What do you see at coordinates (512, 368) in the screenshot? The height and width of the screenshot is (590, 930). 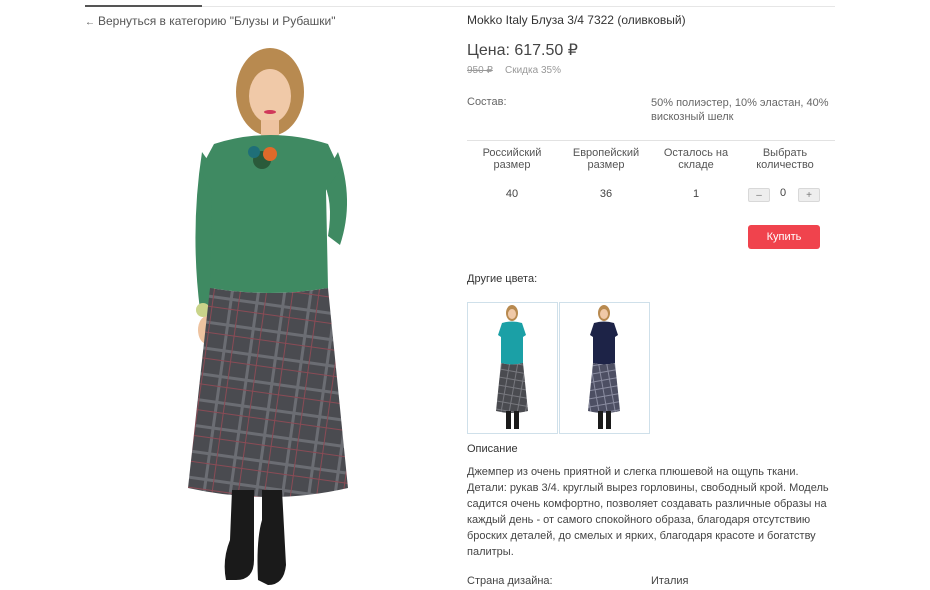 I see `color-thumbnail-teal` at bounding box center [512, 368].